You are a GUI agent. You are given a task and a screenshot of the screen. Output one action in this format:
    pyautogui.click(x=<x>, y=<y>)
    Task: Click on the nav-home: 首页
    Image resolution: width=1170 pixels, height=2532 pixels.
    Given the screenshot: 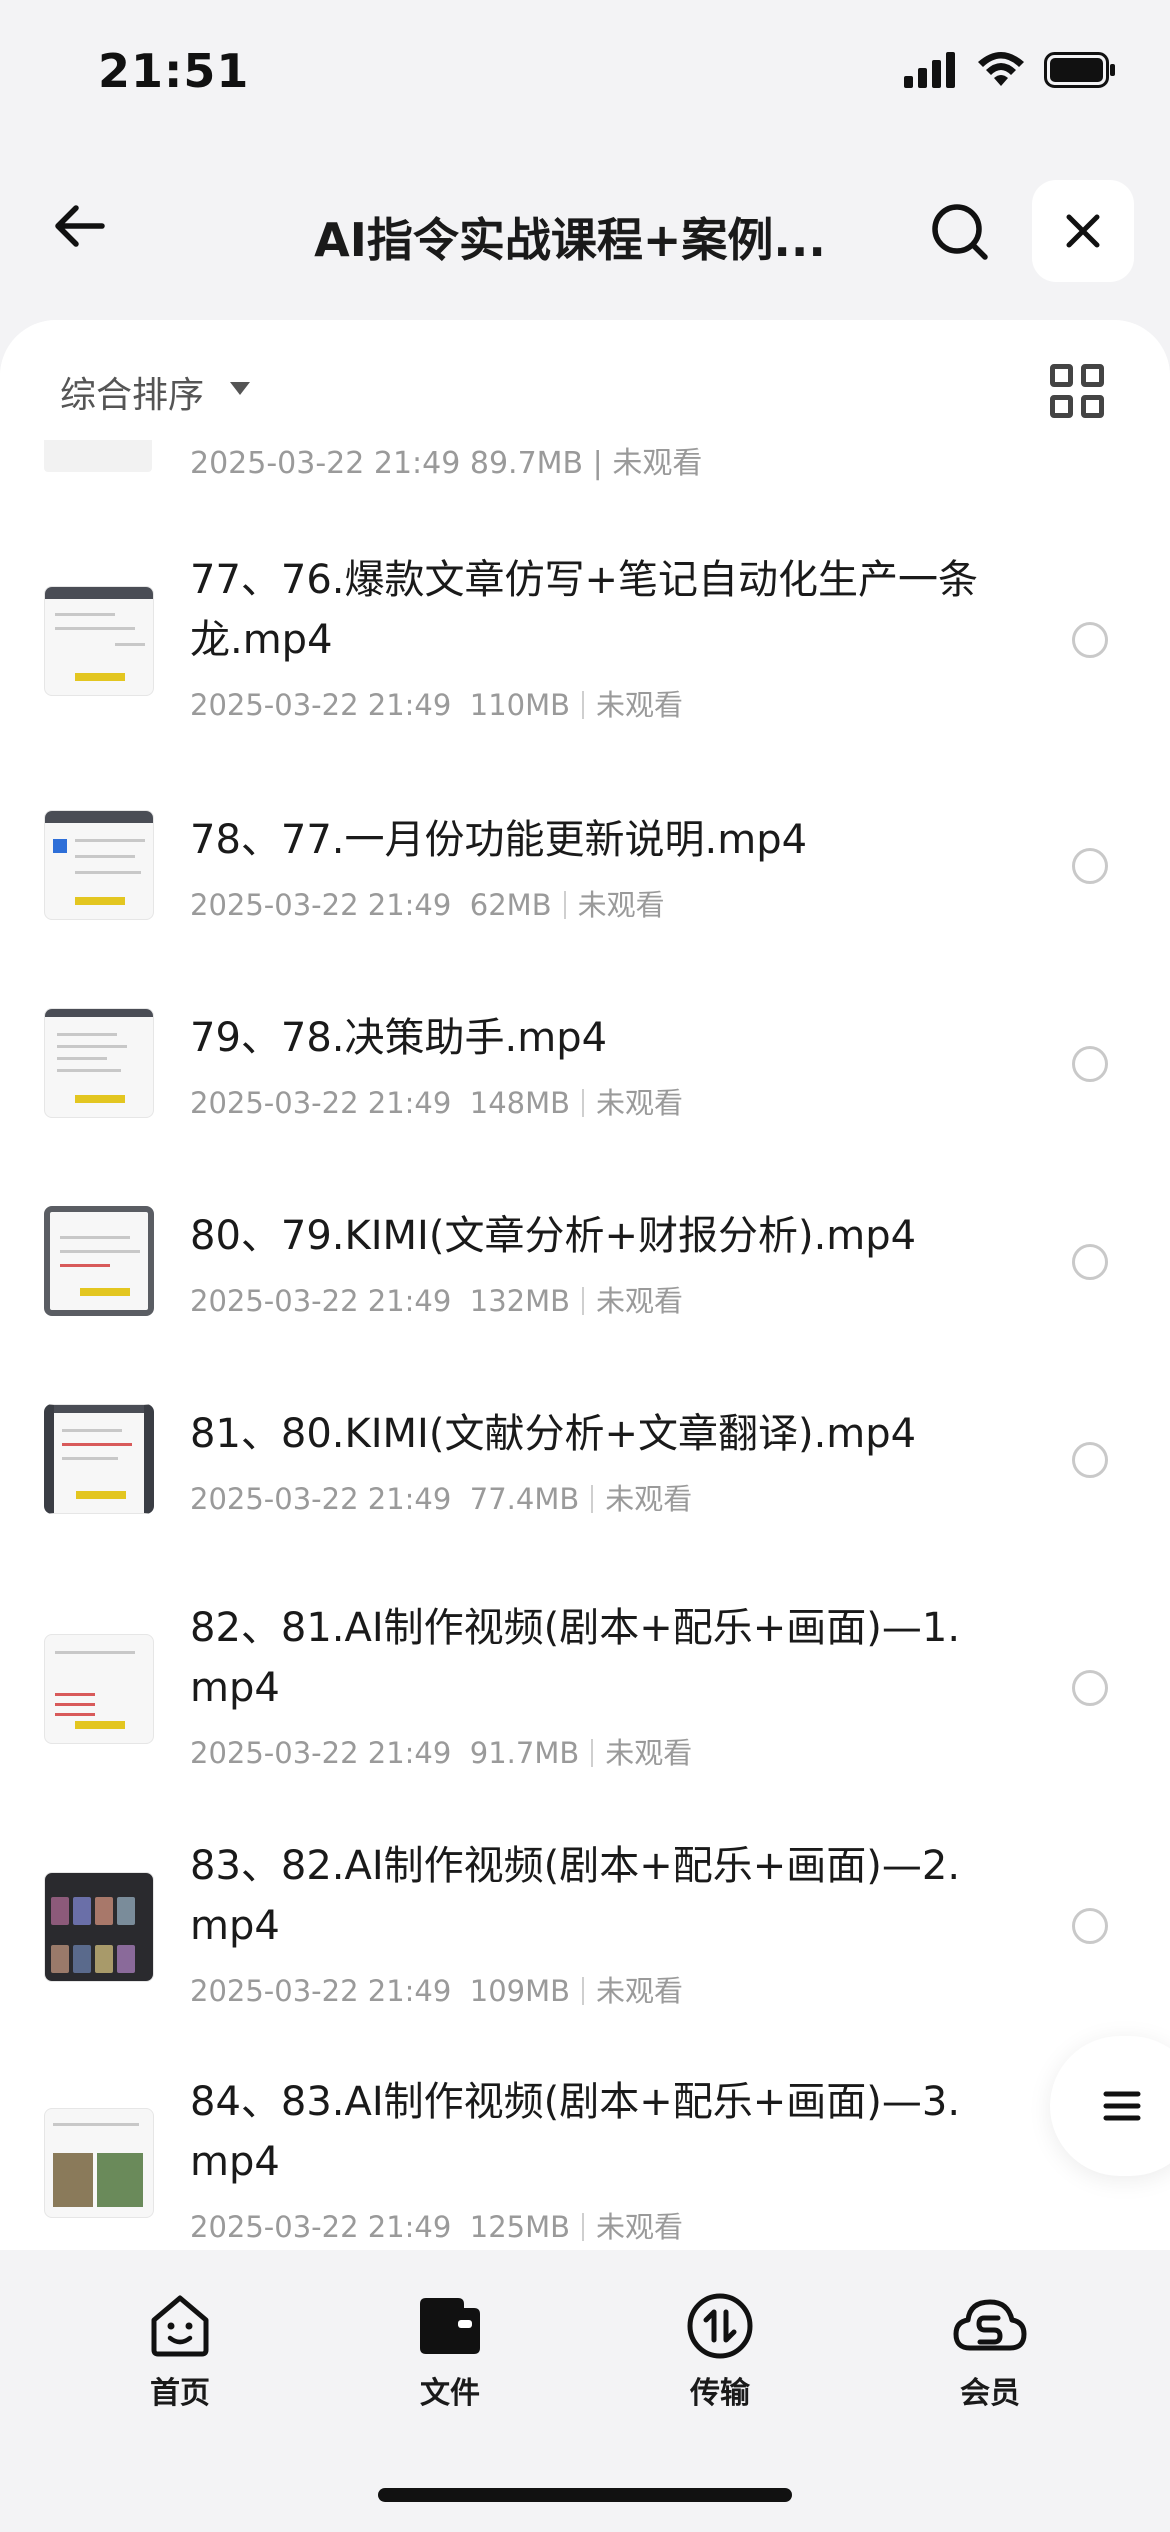 What is the action you would take?
    pyautogui.click(x=180, y=2351)
    